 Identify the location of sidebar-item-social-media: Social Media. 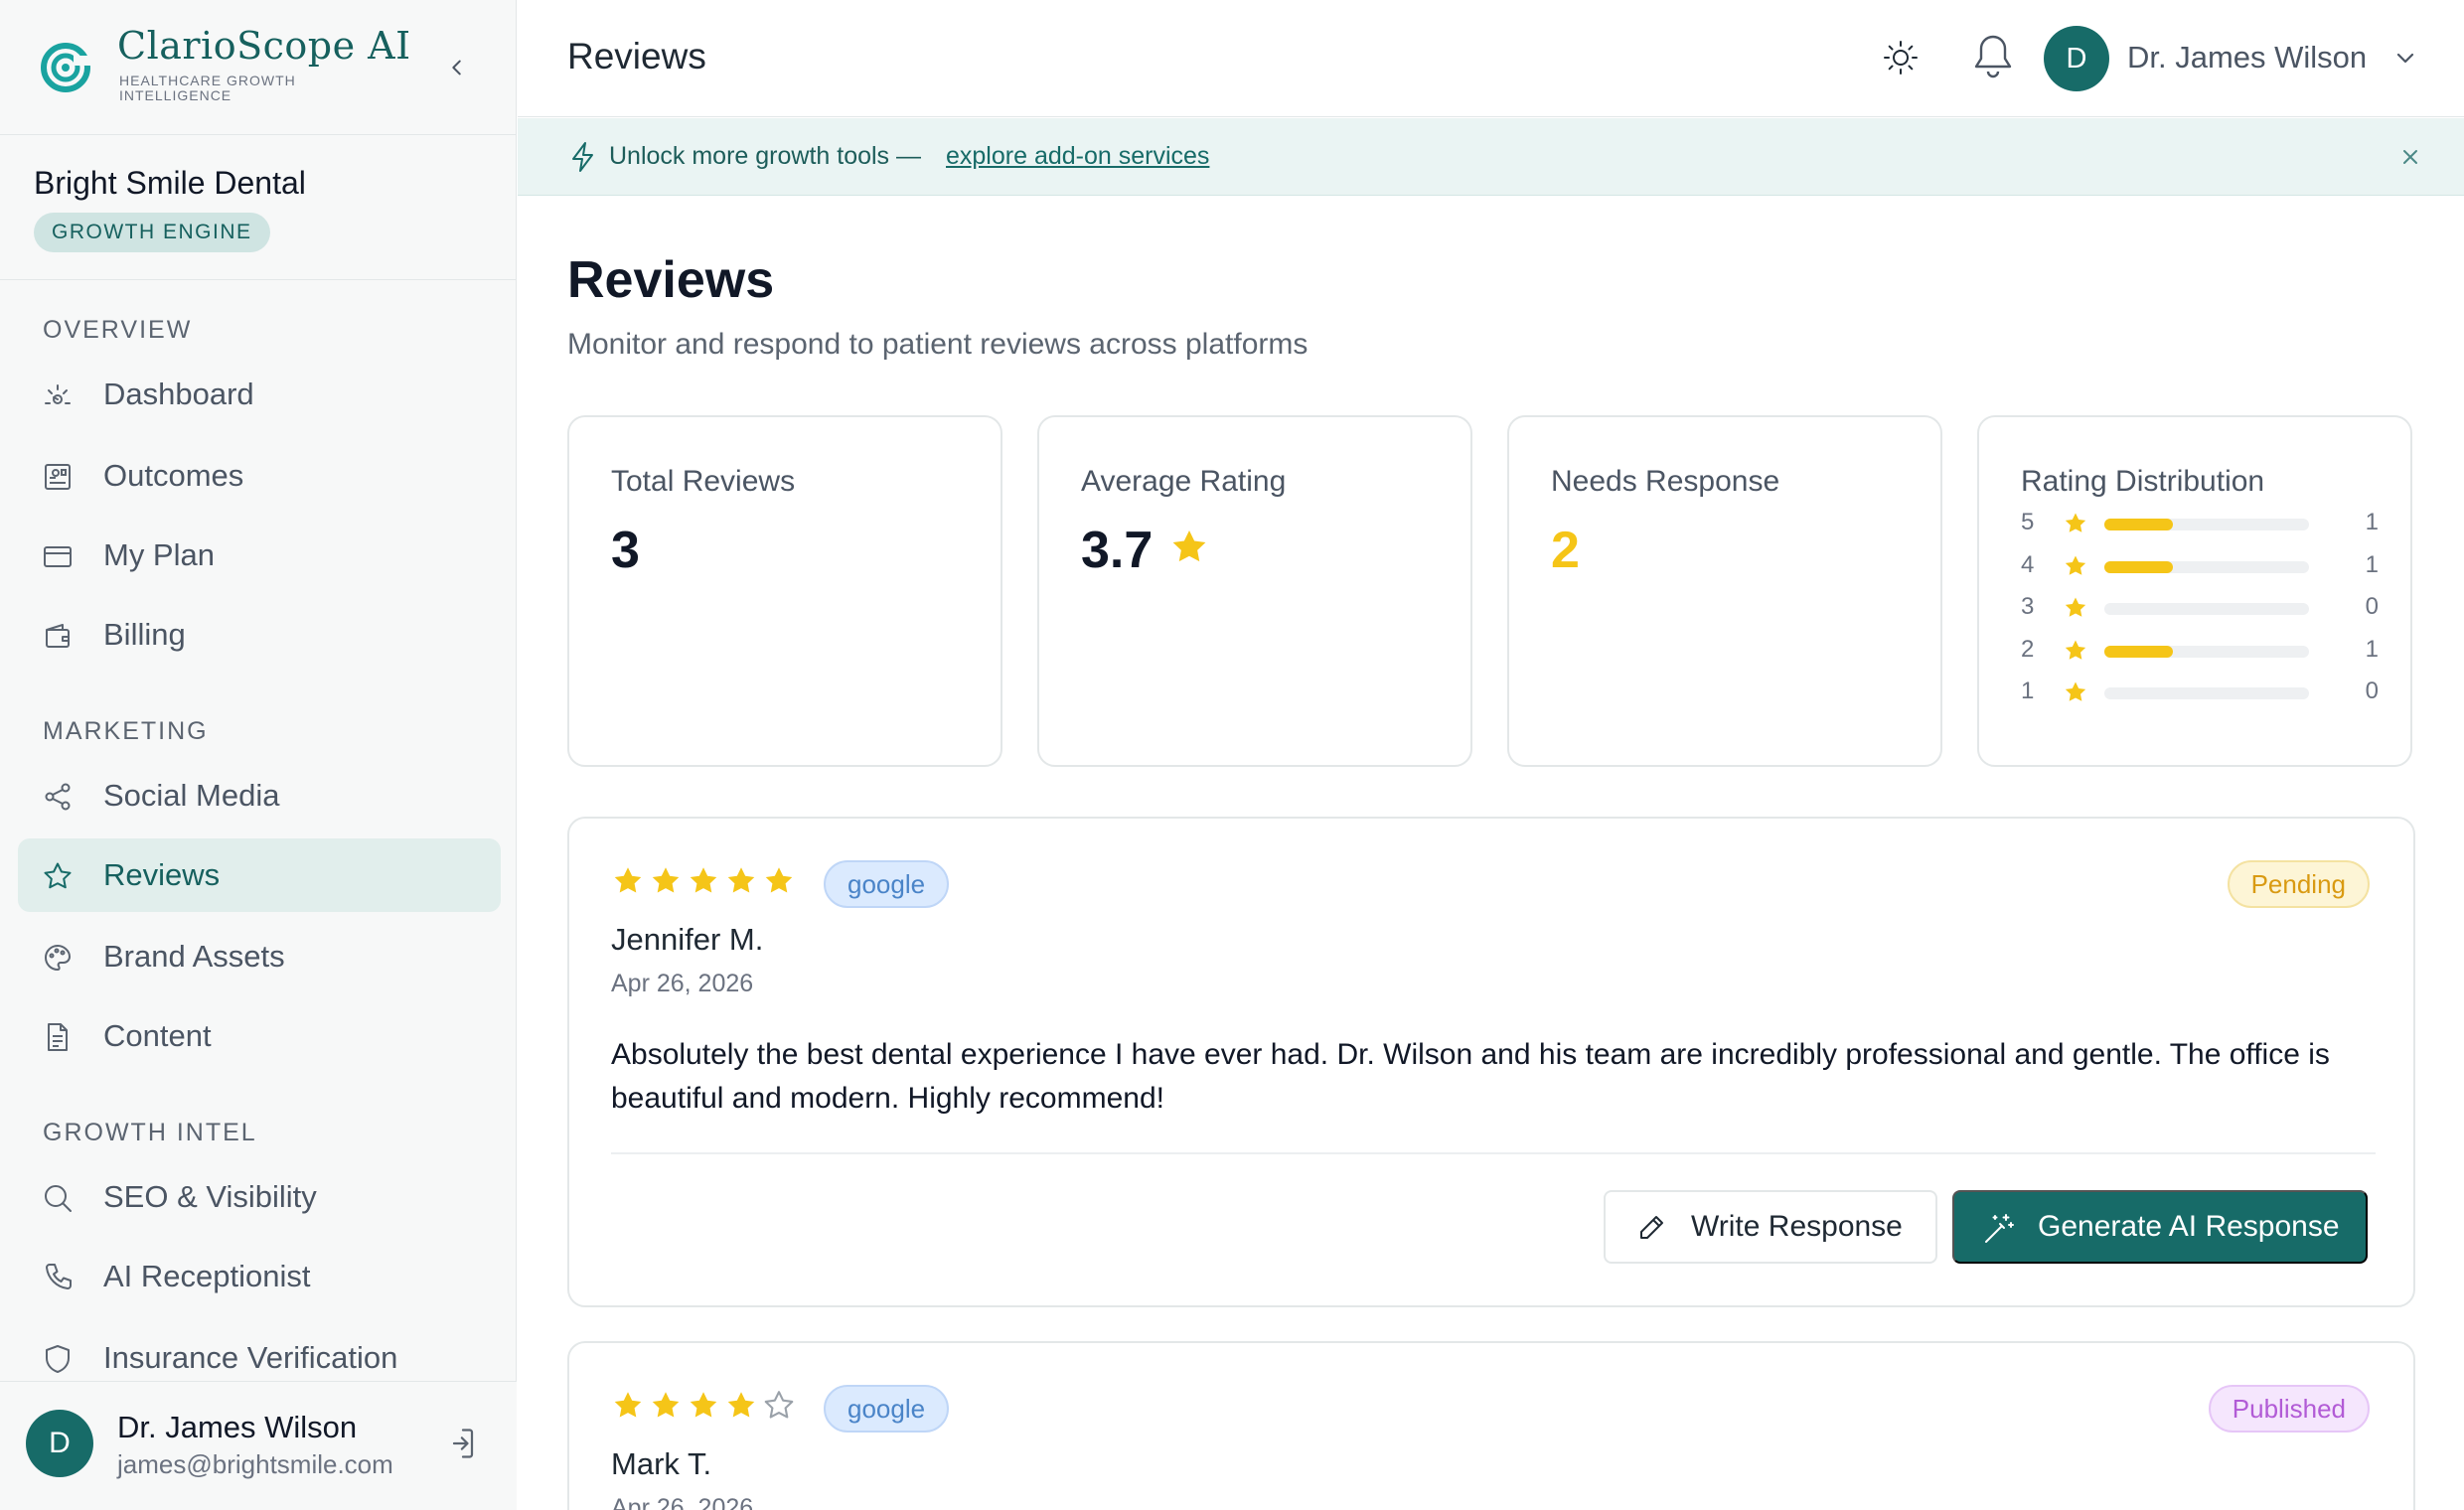
(259, 795).